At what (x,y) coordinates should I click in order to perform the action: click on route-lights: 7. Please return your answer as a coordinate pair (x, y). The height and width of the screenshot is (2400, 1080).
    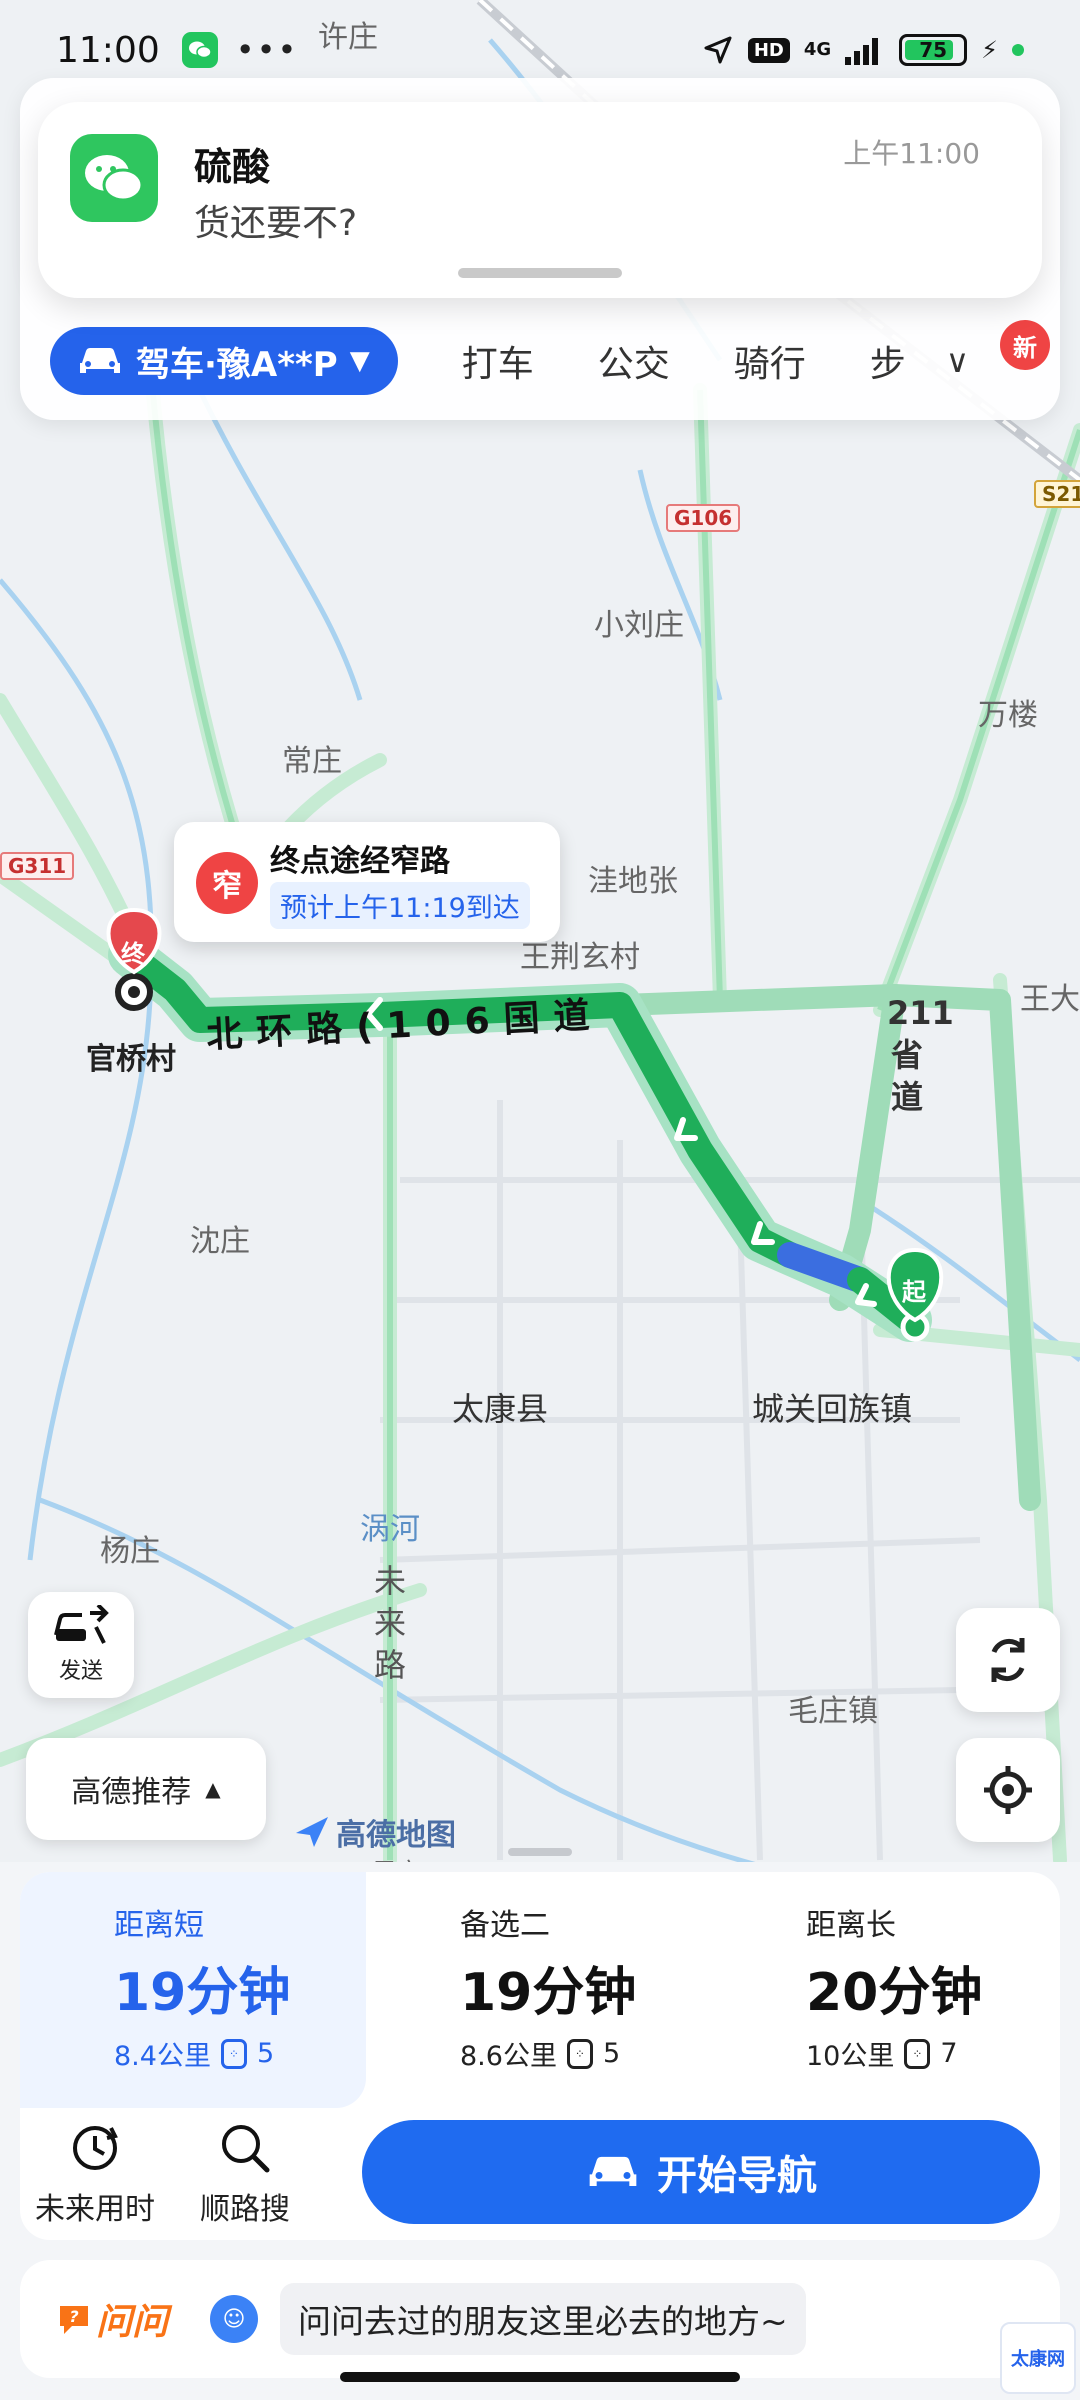
    Looking at the image, I should click on (949, 2053).